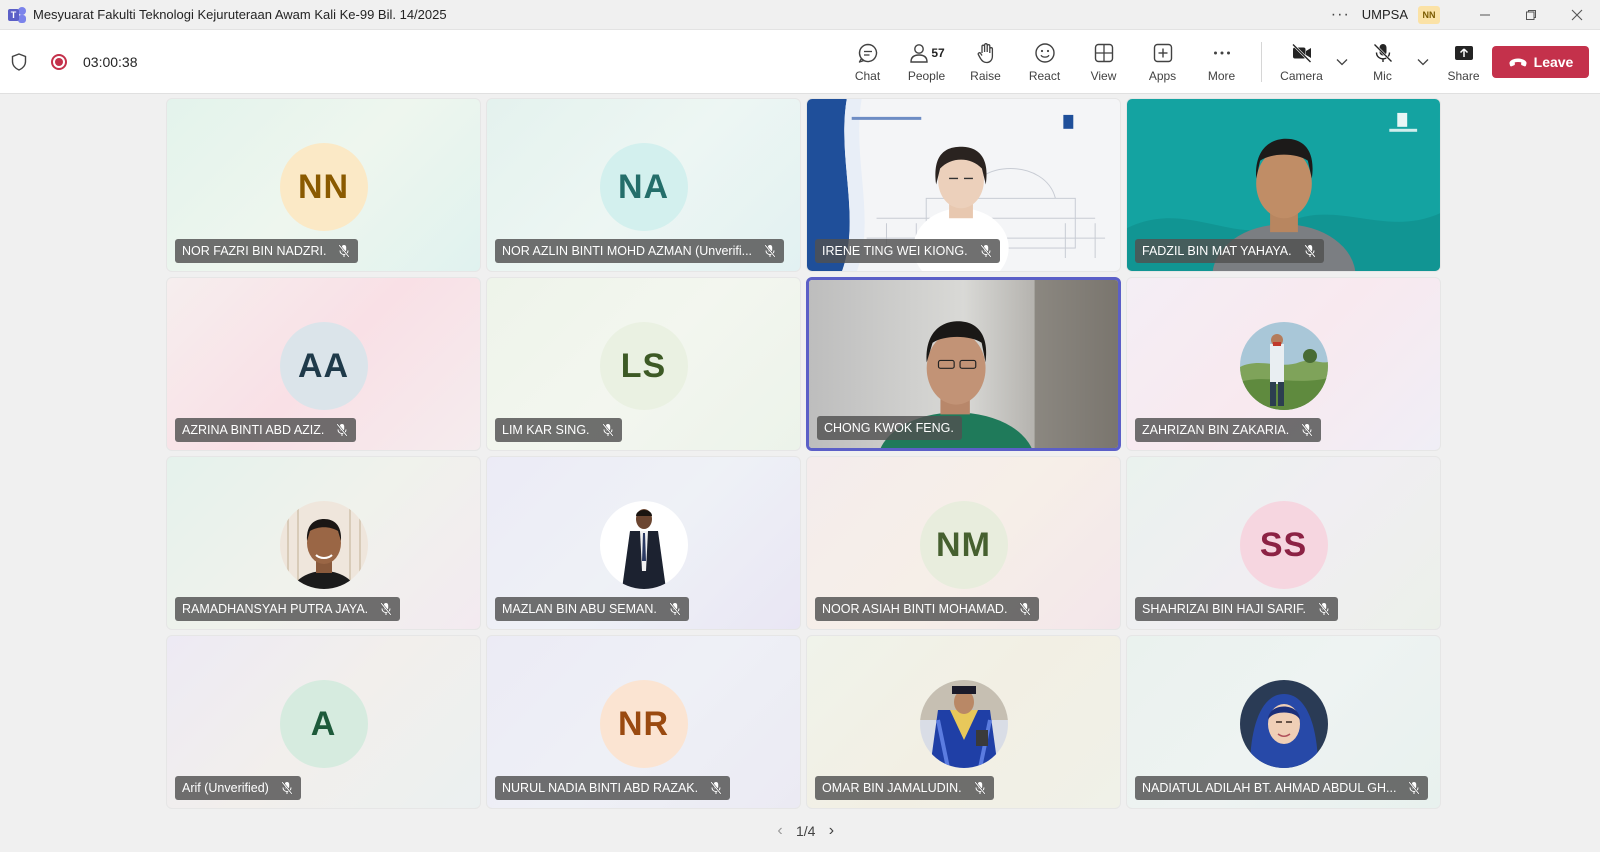 This screenshot has height=852, width=1600. I want to click on participant-tile: NN NOR FAZRI BIN NADZRI., so click(323, 185).